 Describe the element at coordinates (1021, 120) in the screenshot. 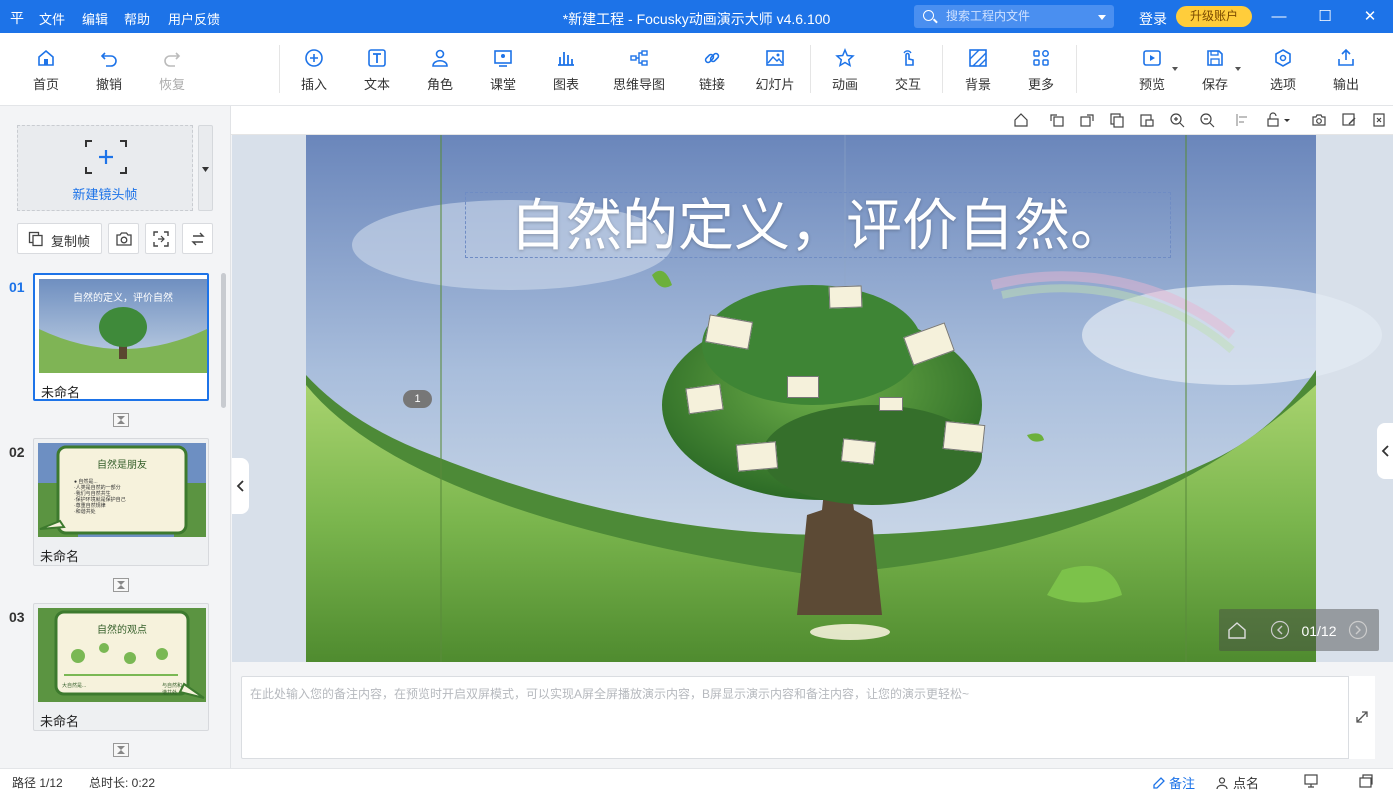

I see `home-view-icon` at that location.